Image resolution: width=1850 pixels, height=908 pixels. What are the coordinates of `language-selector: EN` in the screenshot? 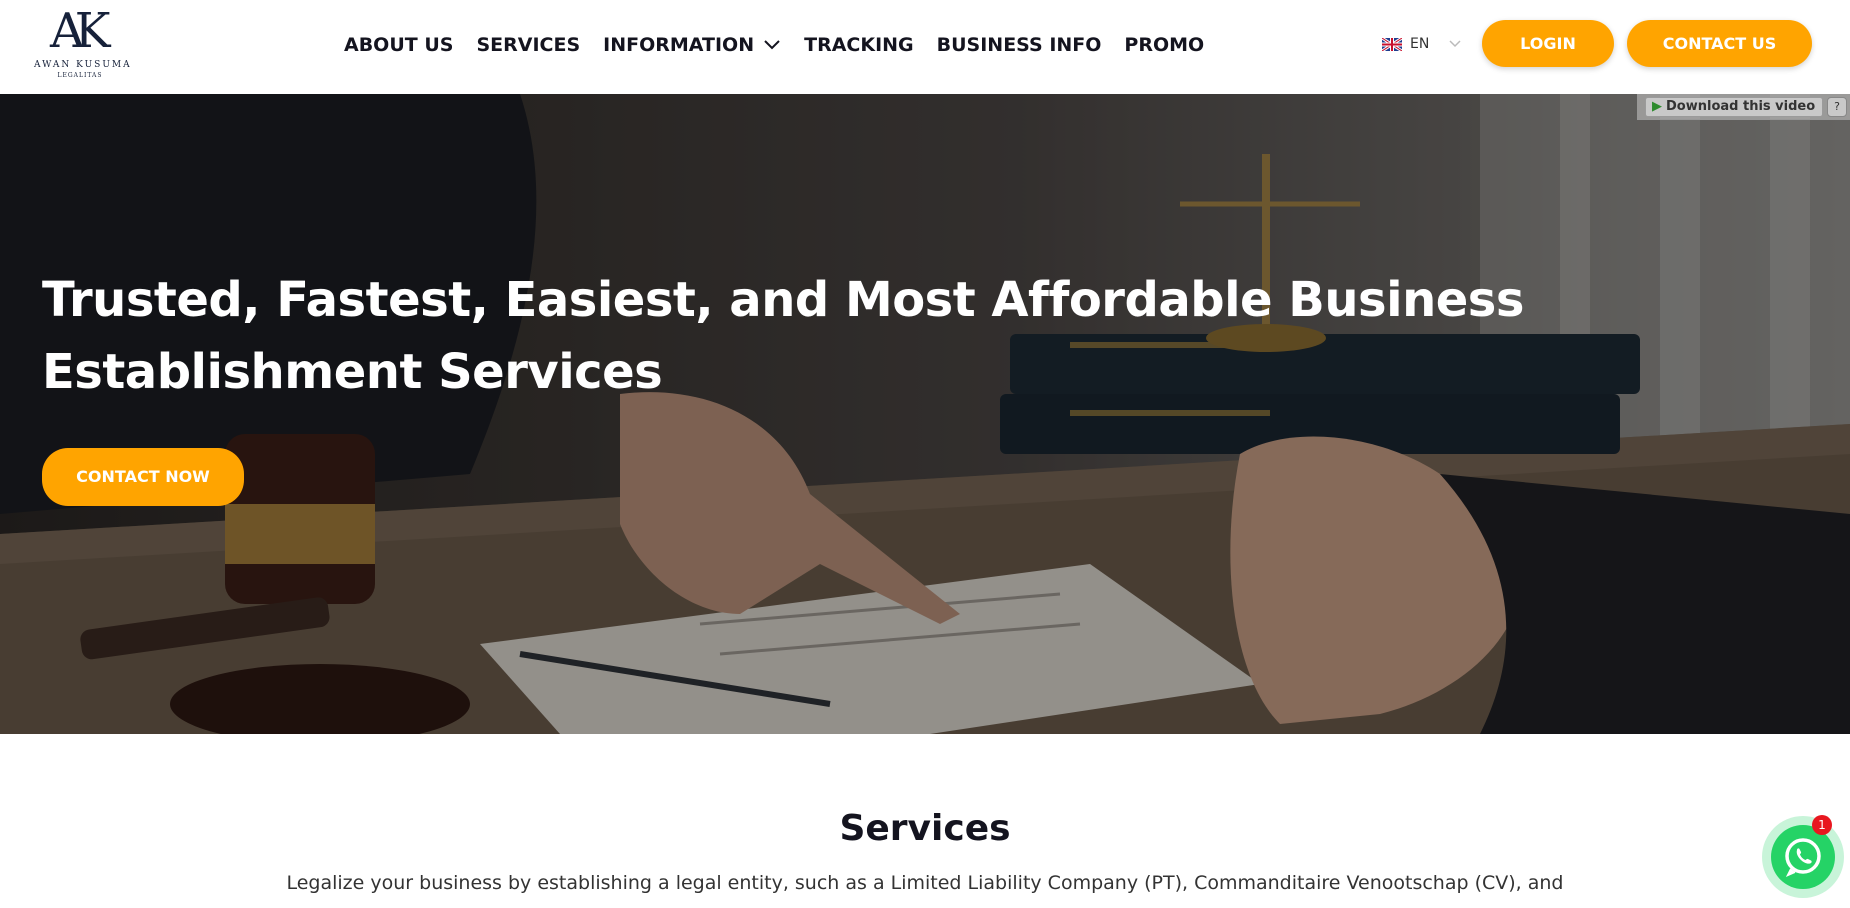 It's located at (1421, 44).